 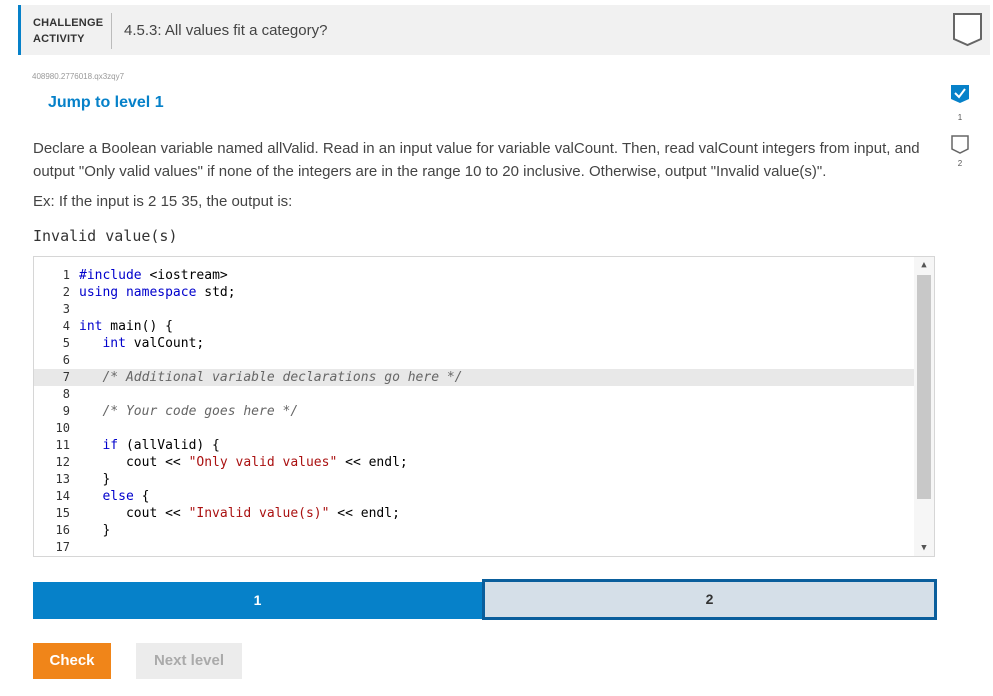 What do you see at coordinates (78, 76) in the screenshot?
I see `activity-id: 408980.2776018.qx3zqy7` at bounding box center [78, 76].